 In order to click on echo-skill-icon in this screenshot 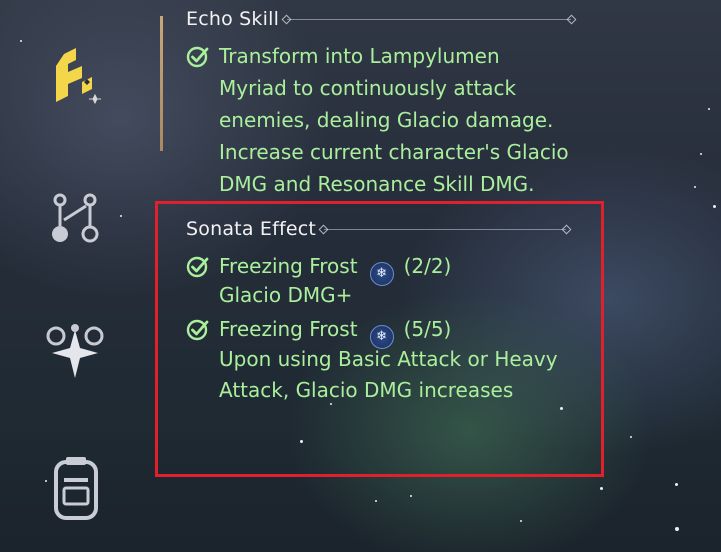, I will do `click(76, 76)`.